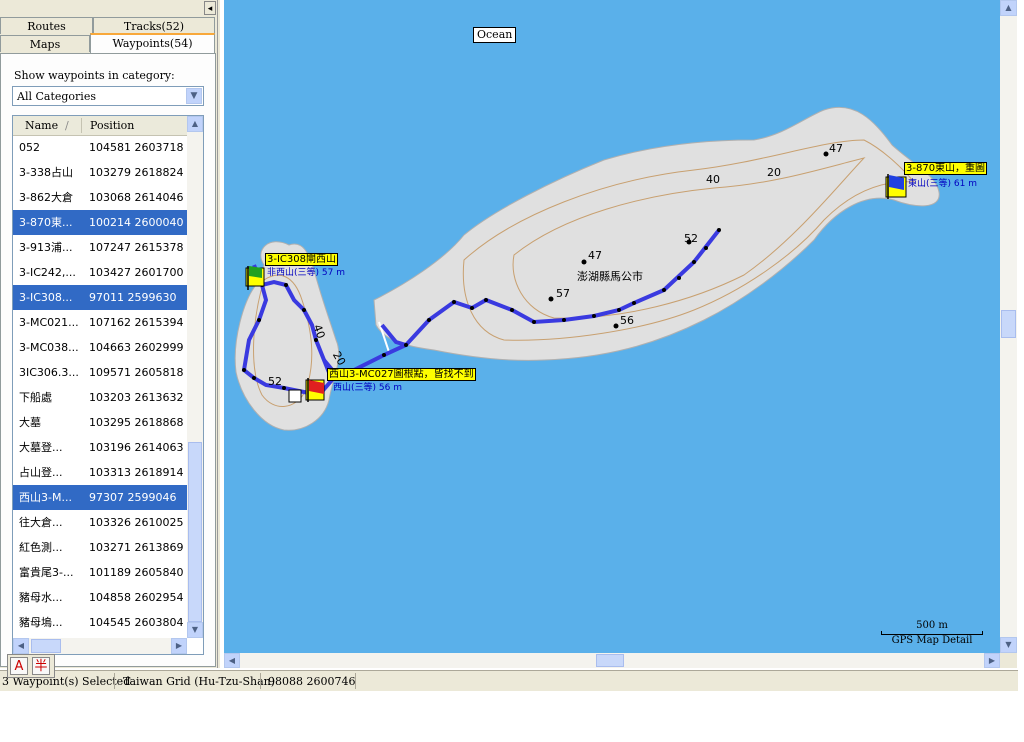 The height and width of the screenshot is (742, 1024). Describe the element at coordinates (136, 347) in the screenshot. I see `waypoint-position: 104663 2602999` at that location.